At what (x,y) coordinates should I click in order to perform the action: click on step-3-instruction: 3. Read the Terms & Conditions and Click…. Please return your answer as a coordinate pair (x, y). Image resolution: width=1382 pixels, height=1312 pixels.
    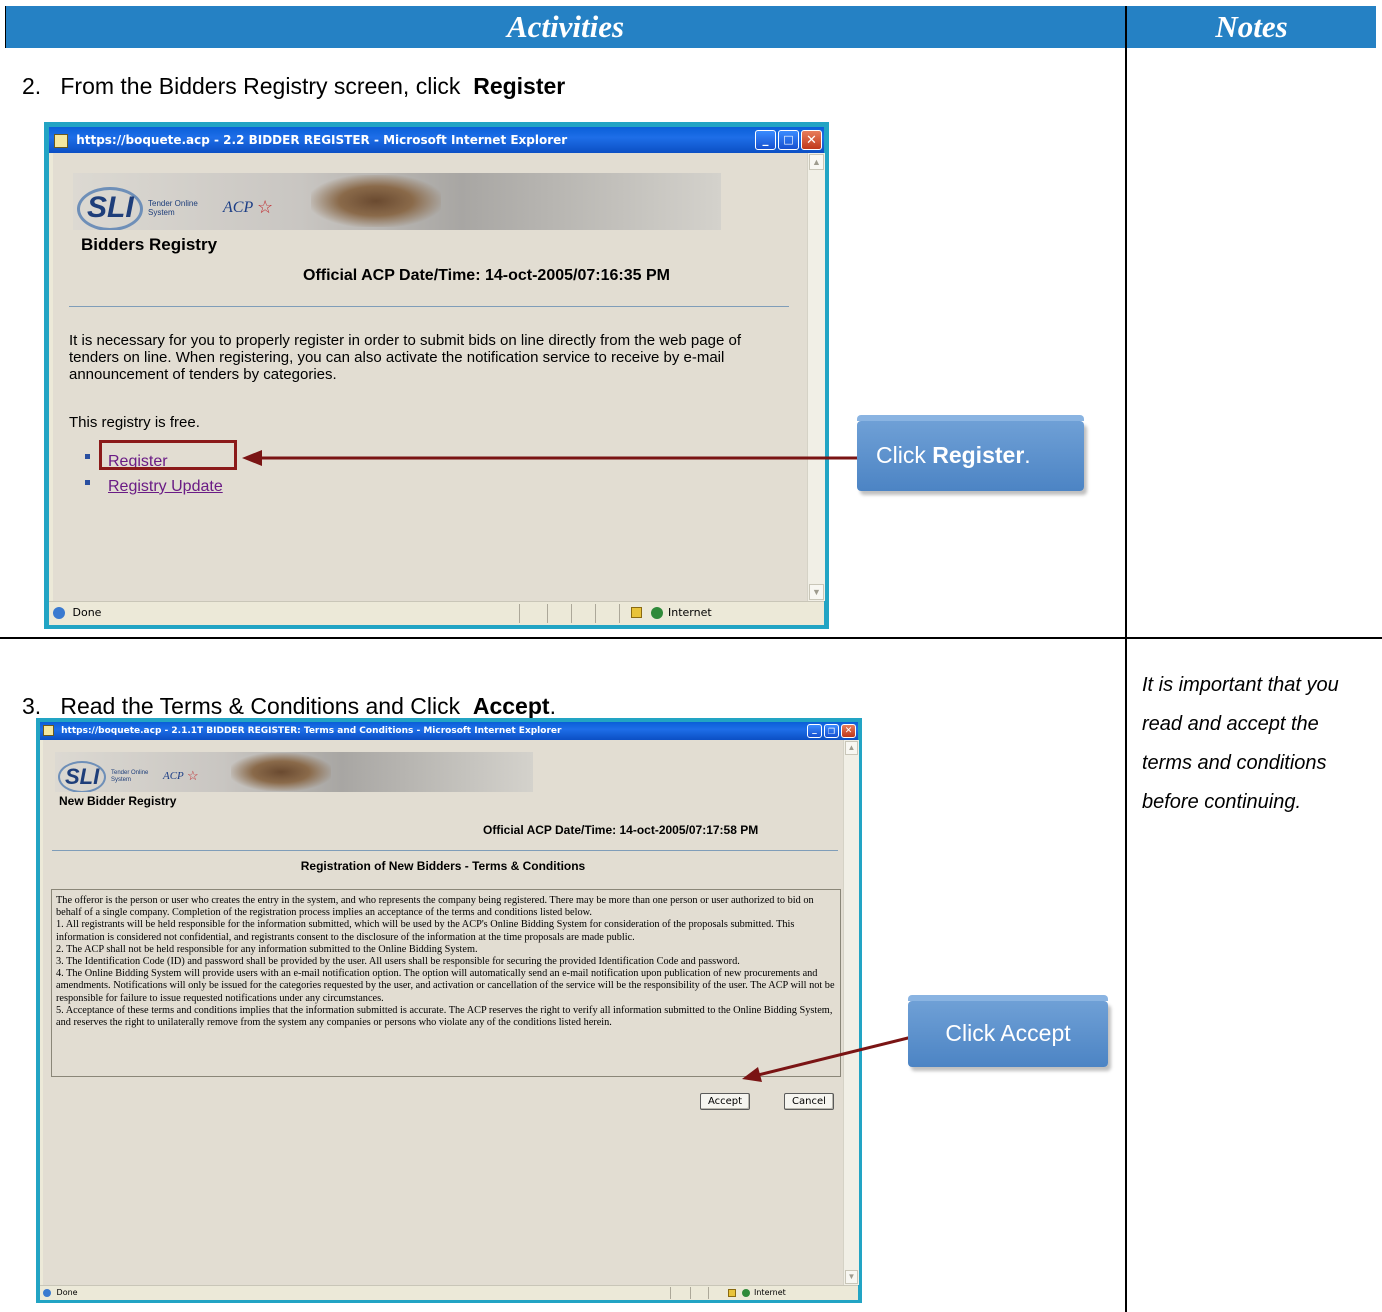
    Looking at the image, I should click on (289, 706).